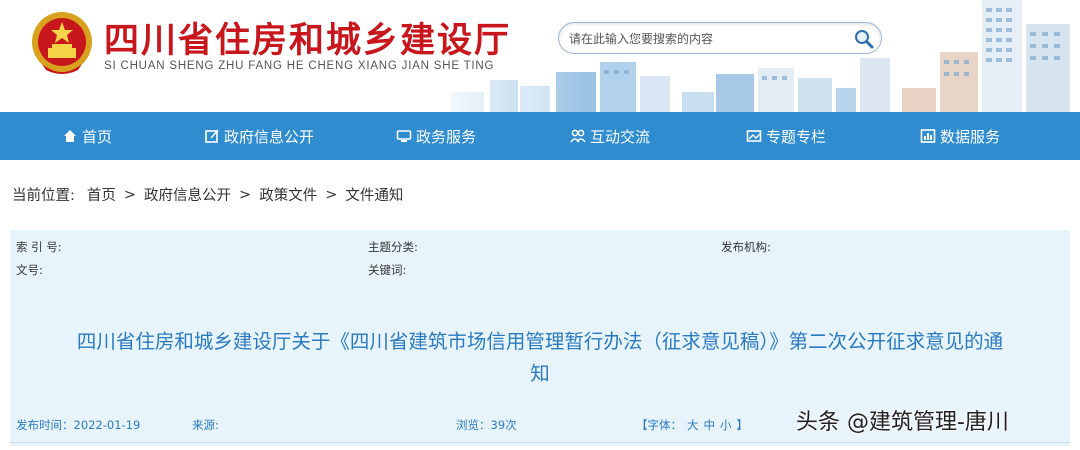 This screenshot has height=450, width=1080. What do you see at coordinates (928, 136) in the screenshot?
I see `chart-icon` at bounding box center [928, 136].